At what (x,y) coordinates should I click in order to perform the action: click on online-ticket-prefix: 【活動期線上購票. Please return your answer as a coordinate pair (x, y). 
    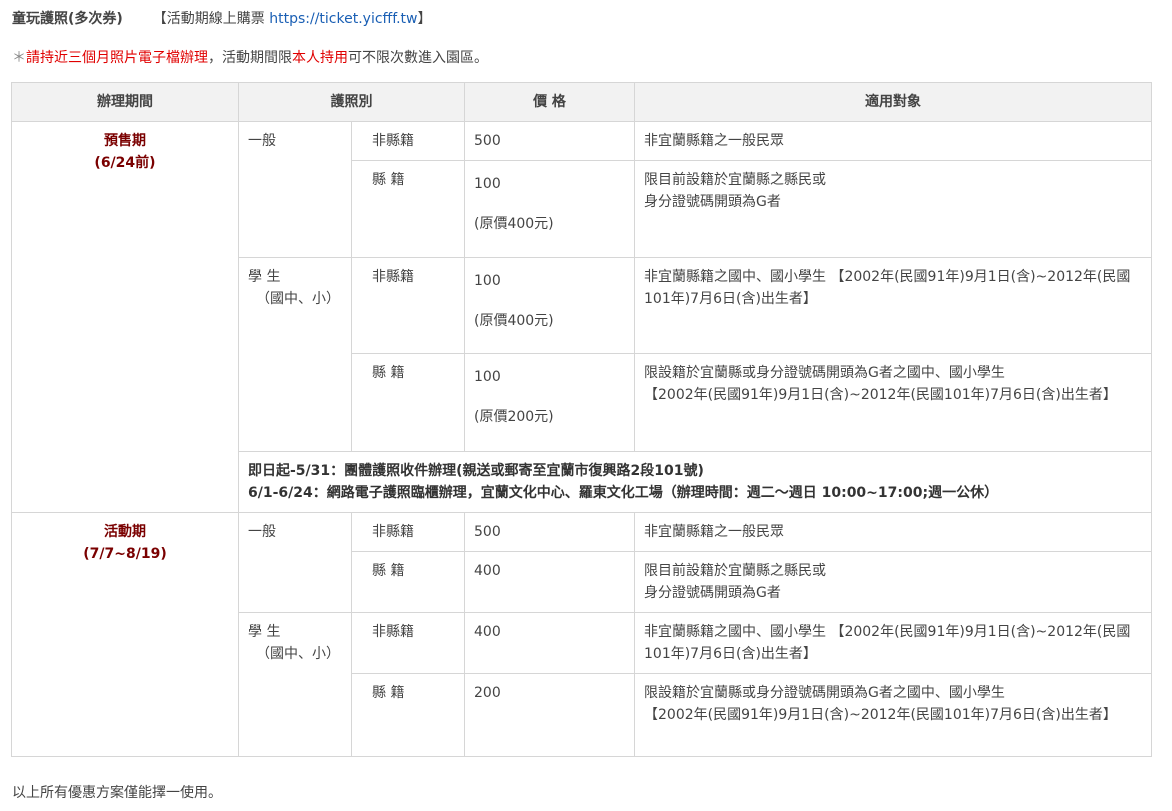
    Looking at the image, I should click on (211, 19).